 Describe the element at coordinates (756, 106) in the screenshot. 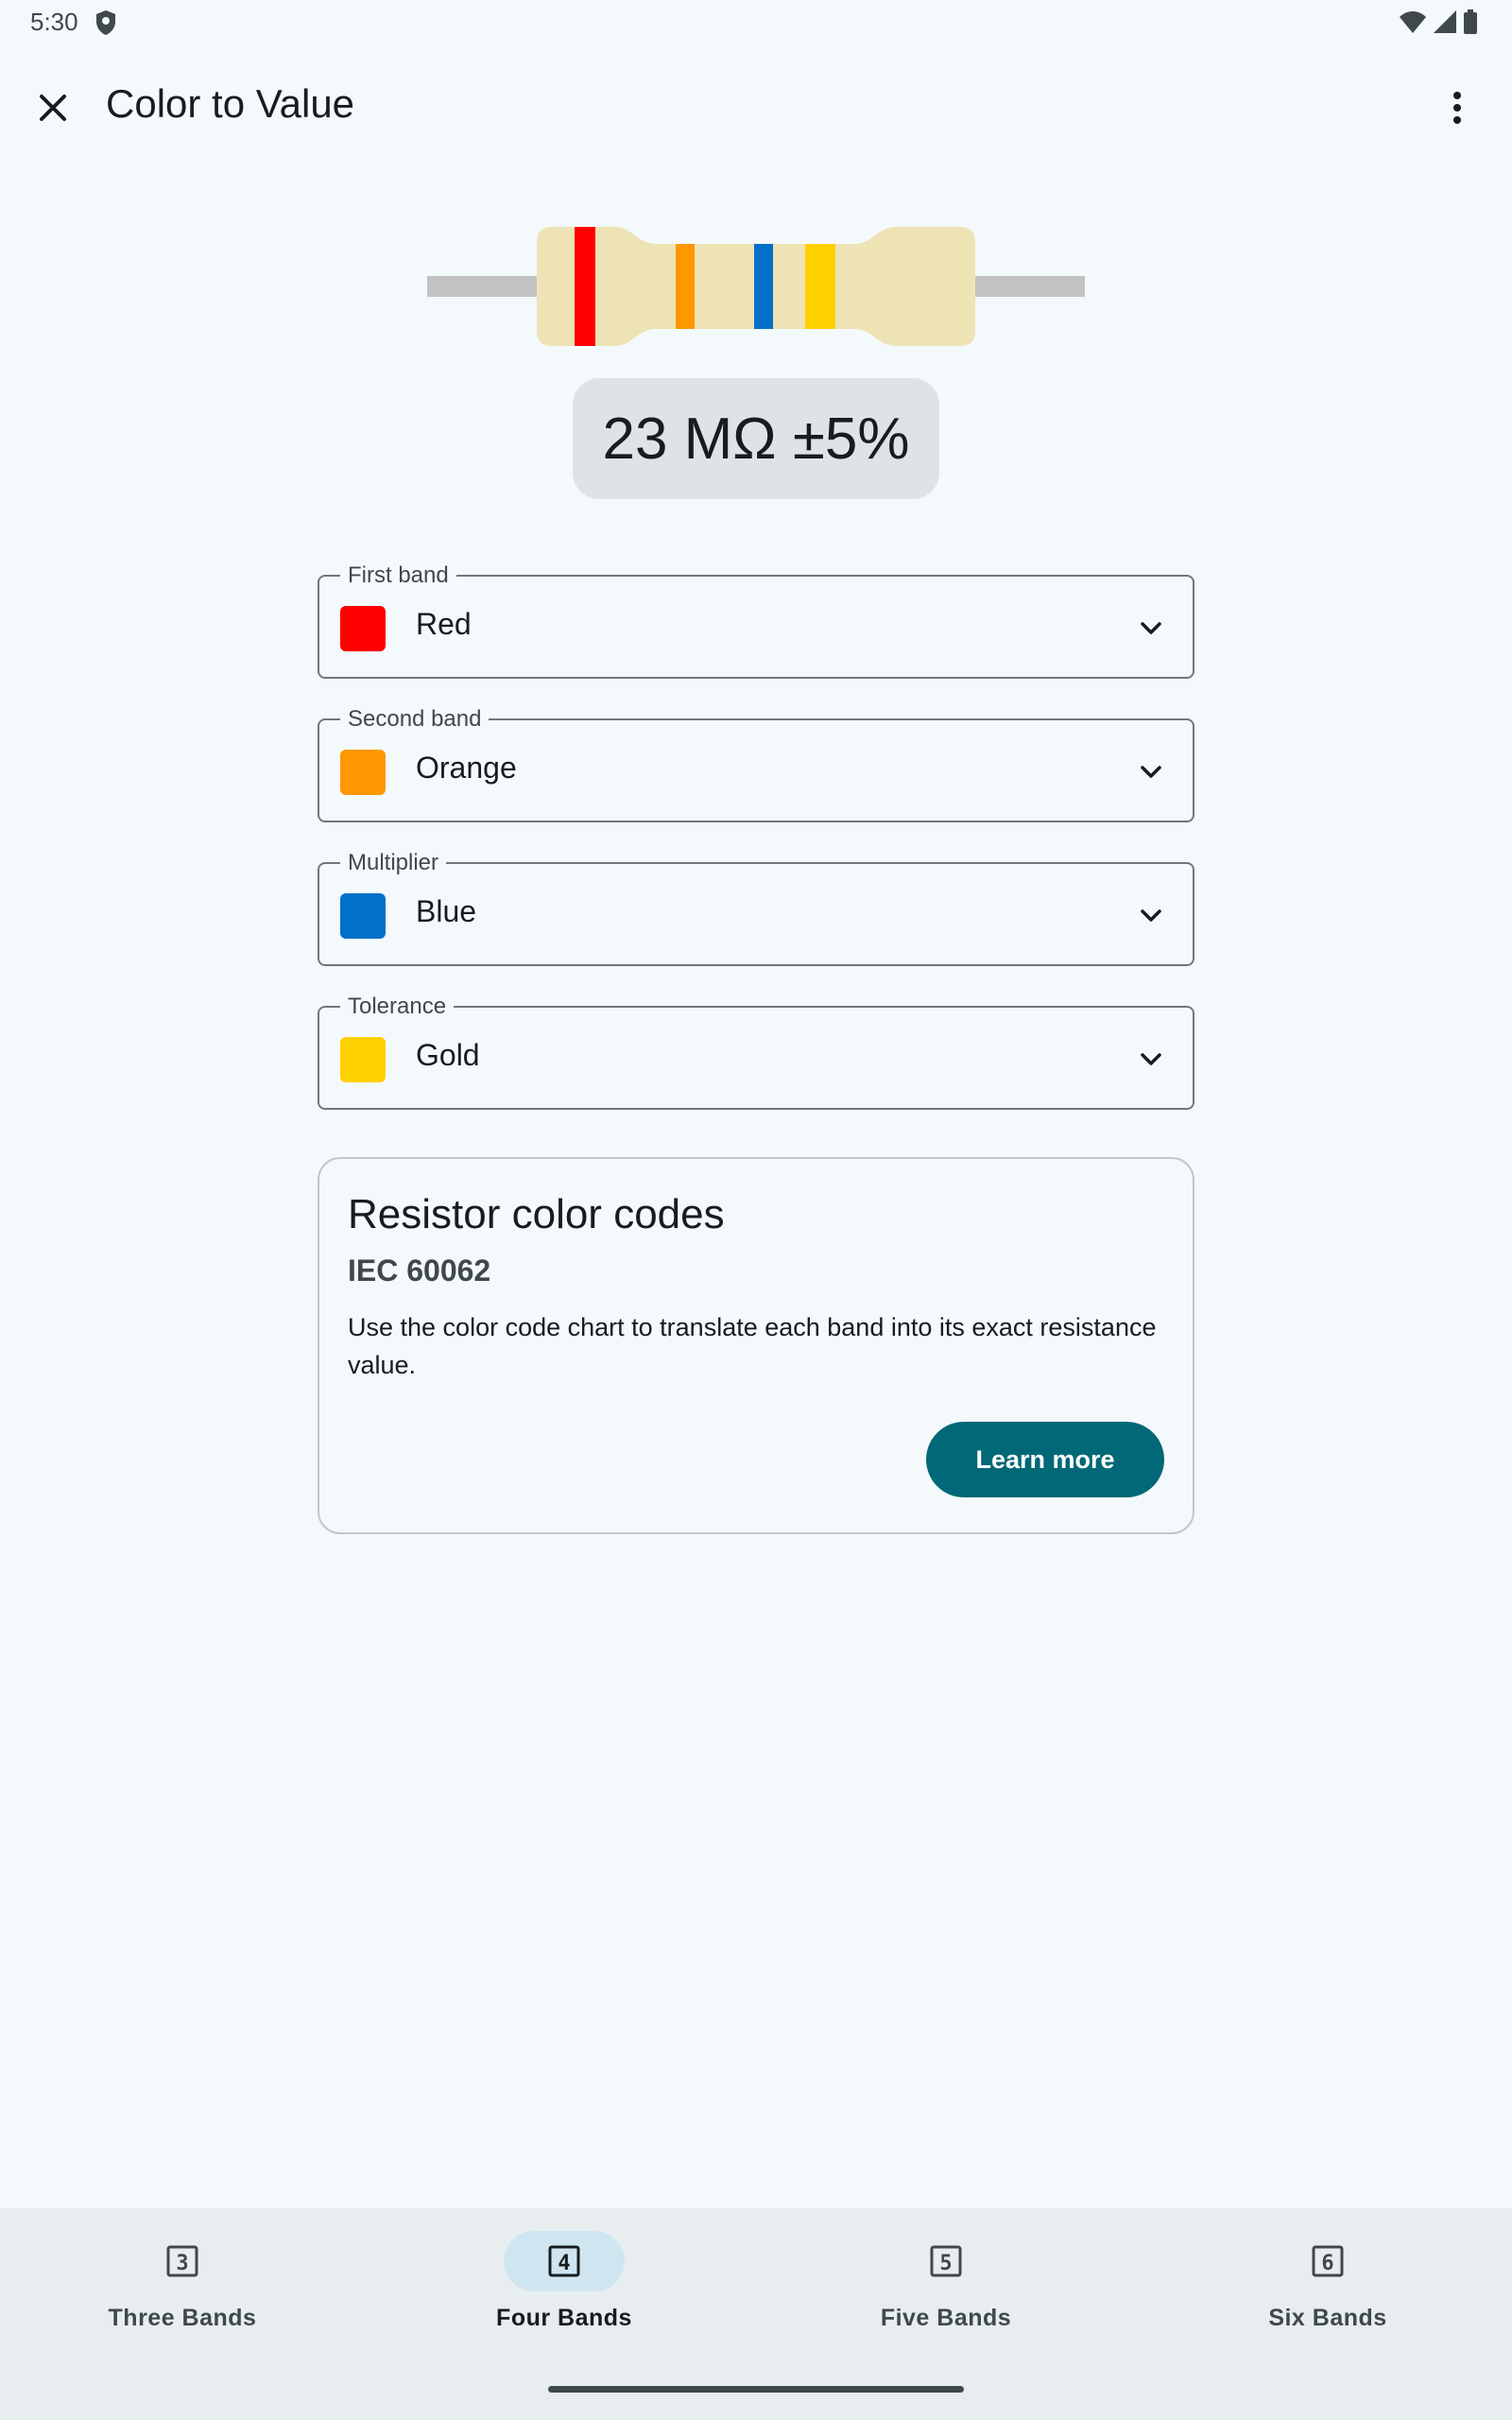

I see `top-app-bar: Color to Value` at that location.